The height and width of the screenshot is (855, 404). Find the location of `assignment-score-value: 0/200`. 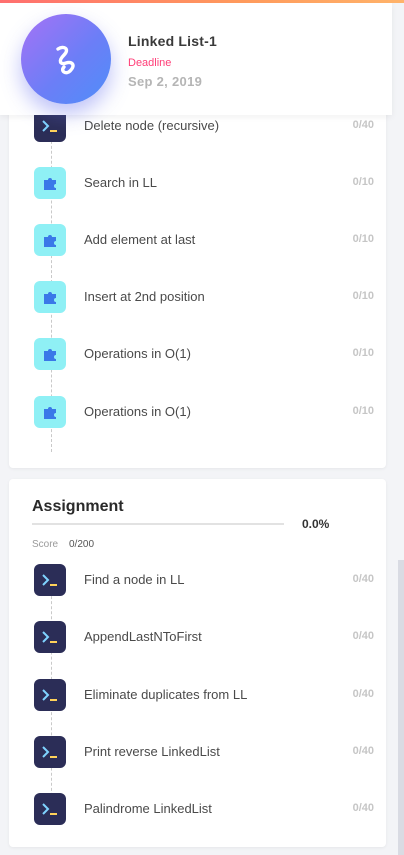

assignment-score-value: 0/200 is located at coordinates (82, 544).